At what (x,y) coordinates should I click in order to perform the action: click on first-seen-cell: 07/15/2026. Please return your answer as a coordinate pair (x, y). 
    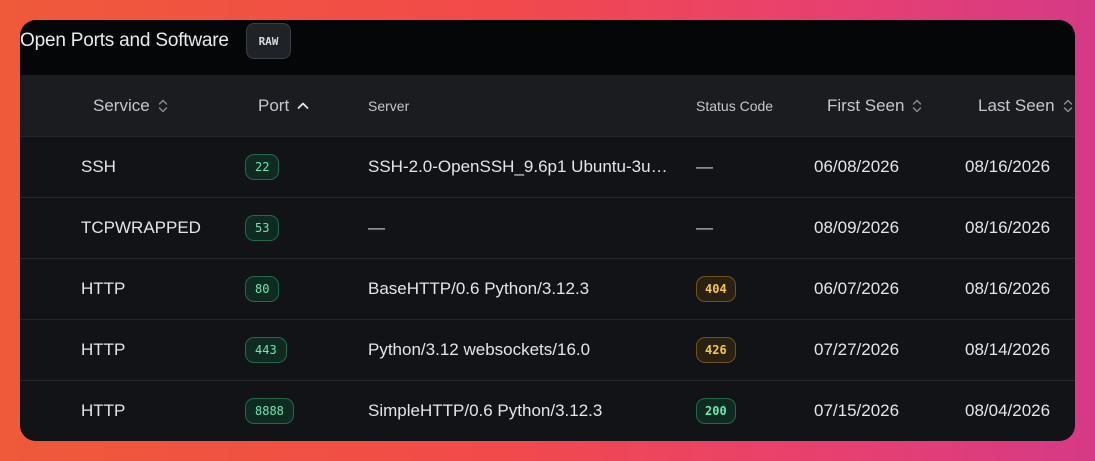
    Looking at the image, I should click on (857, 410).